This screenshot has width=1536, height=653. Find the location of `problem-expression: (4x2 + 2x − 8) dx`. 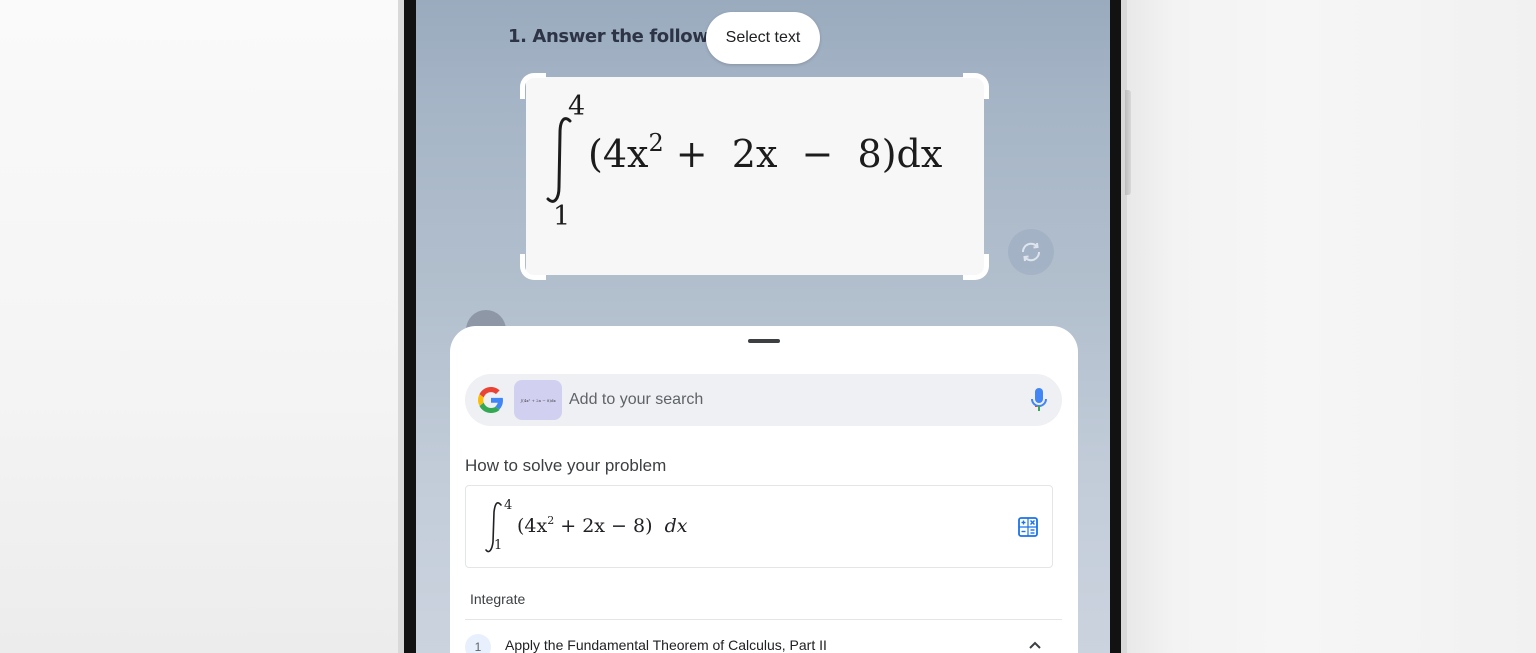

problem-expression: (4x2 + 2x − 8) dx is located at coordinates (602, 525).